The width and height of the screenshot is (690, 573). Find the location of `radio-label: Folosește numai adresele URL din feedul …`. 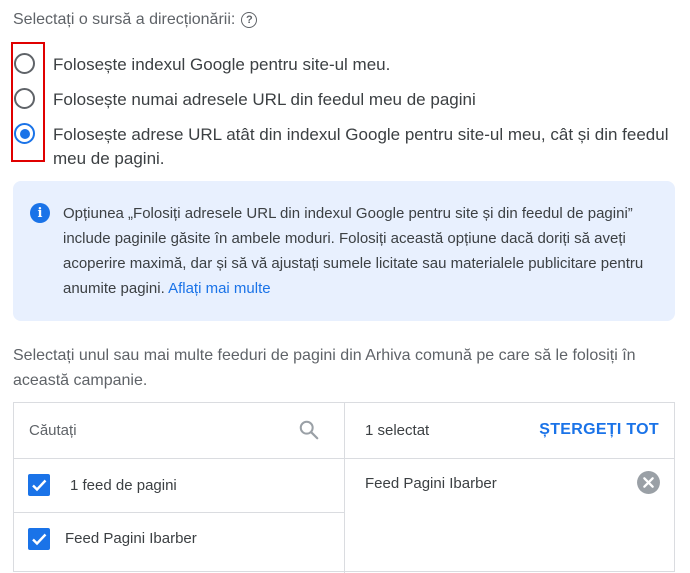

radio-label: Folosește numai adresele URL din feedul … is located at coordinates (264, 99).